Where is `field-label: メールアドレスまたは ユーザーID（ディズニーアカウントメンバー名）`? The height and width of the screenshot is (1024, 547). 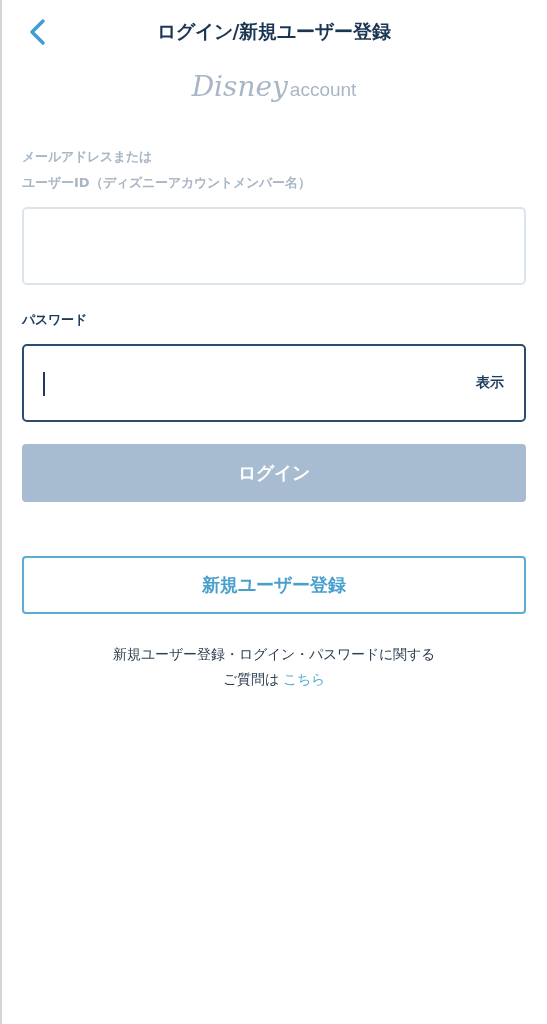 field-label: メールアドレスまたは ユーザーID（ディズニーアカウントメンバー名） is located at coordinates (167, 170).